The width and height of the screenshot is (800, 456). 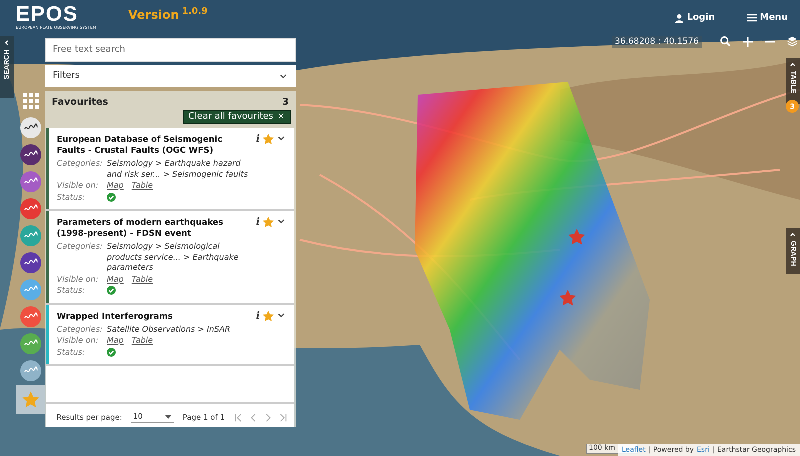 What do you see at coordinates (115, 316) in the screenshot?
I see `result-title: Wrapped Interferograms` at bounding box center [115, 316].